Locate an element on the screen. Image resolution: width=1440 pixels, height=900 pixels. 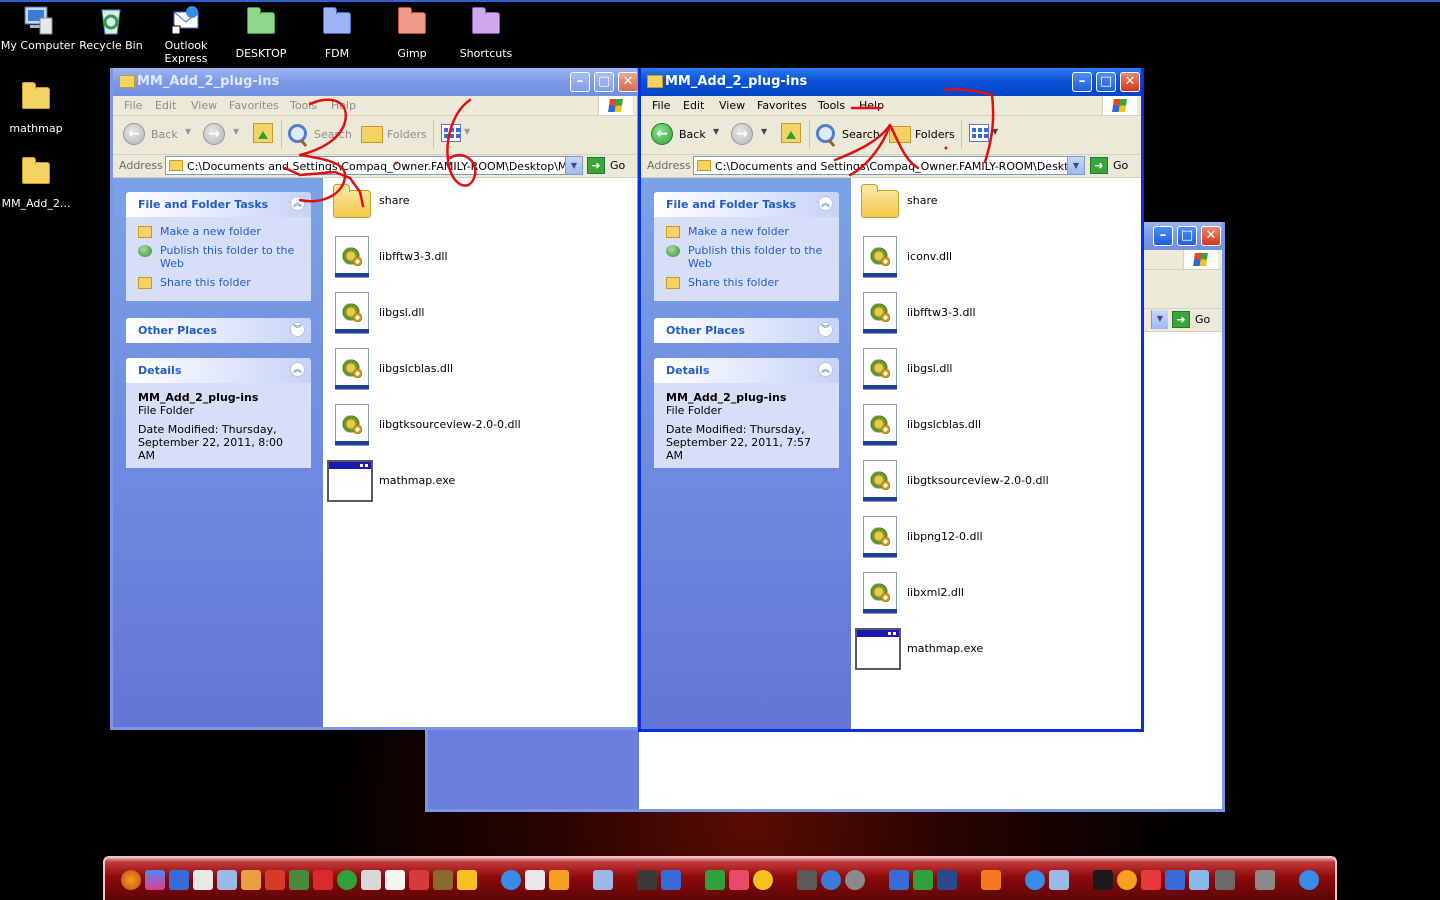
panel-header: Details ︽ is located at coordinates (218, 370).